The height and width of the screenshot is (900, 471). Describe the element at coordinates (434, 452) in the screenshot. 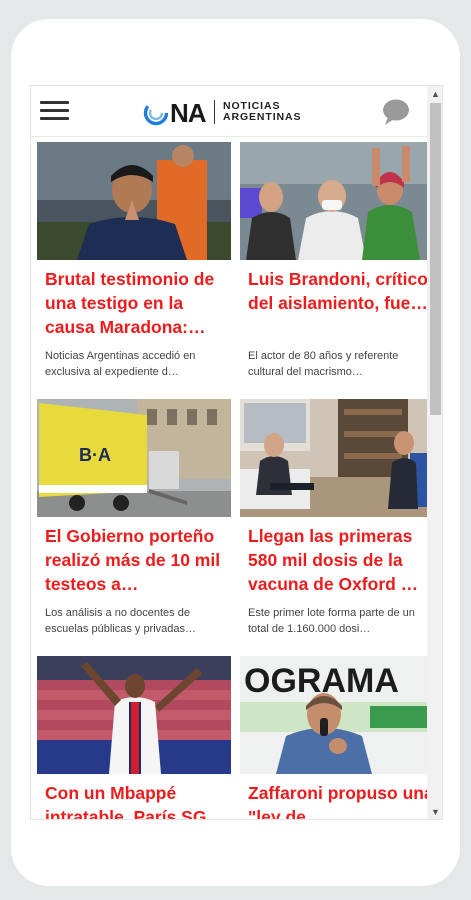

I see `scrollbar: ▲ ▼` at that location.